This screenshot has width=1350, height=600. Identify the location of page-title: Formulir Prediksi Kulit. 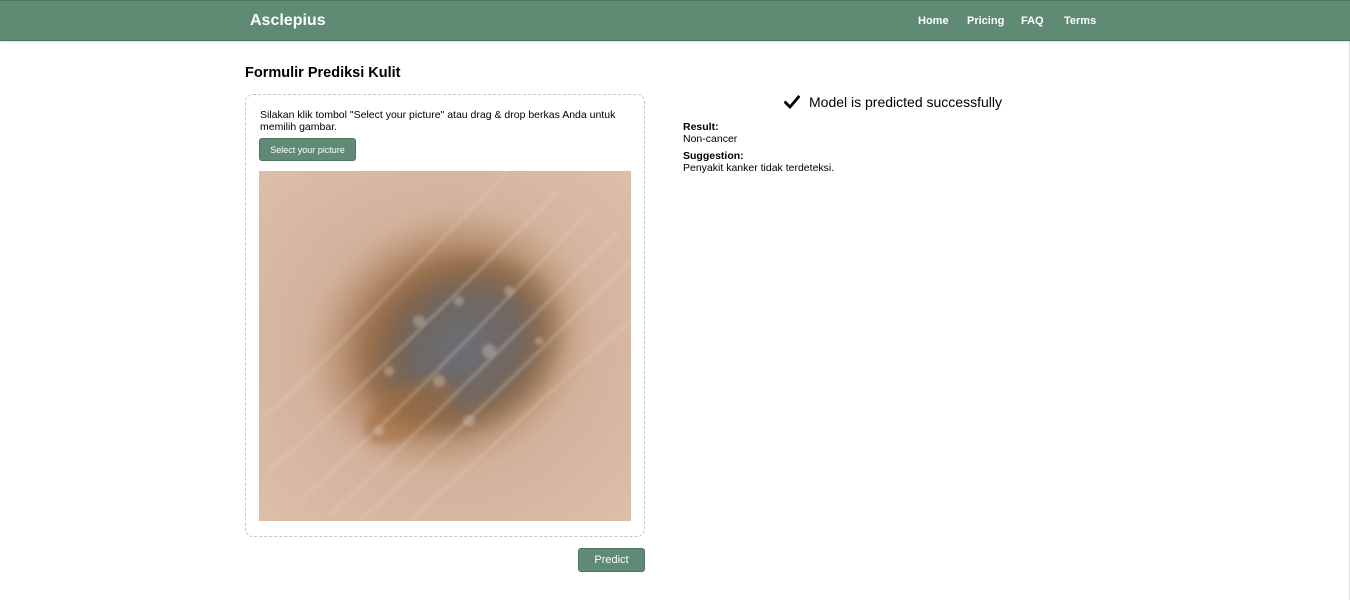
(323, 73).